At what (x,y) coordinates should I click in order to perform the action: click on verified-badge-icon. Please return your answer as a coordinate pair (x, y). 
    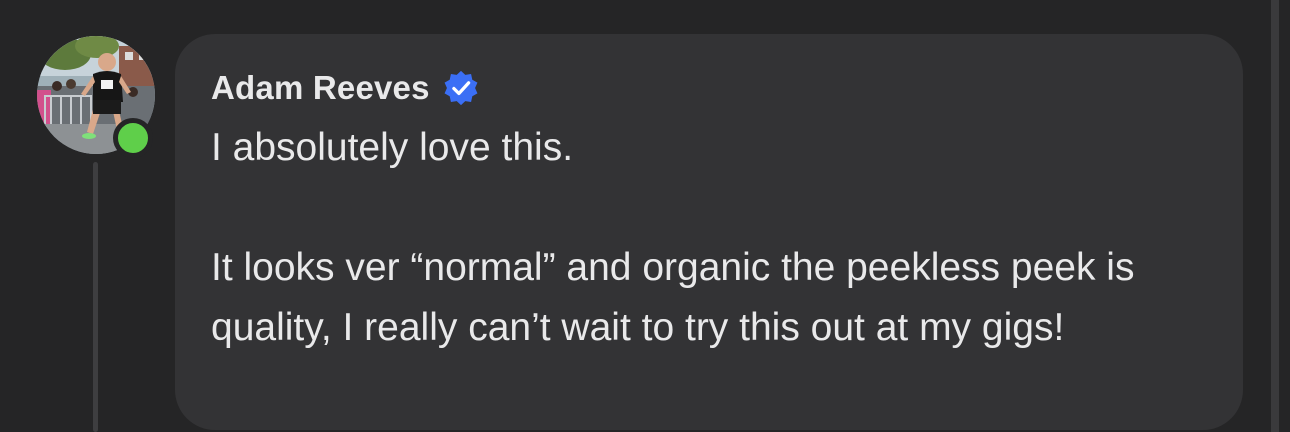
    Looking at the image, I should click on (461, 88).